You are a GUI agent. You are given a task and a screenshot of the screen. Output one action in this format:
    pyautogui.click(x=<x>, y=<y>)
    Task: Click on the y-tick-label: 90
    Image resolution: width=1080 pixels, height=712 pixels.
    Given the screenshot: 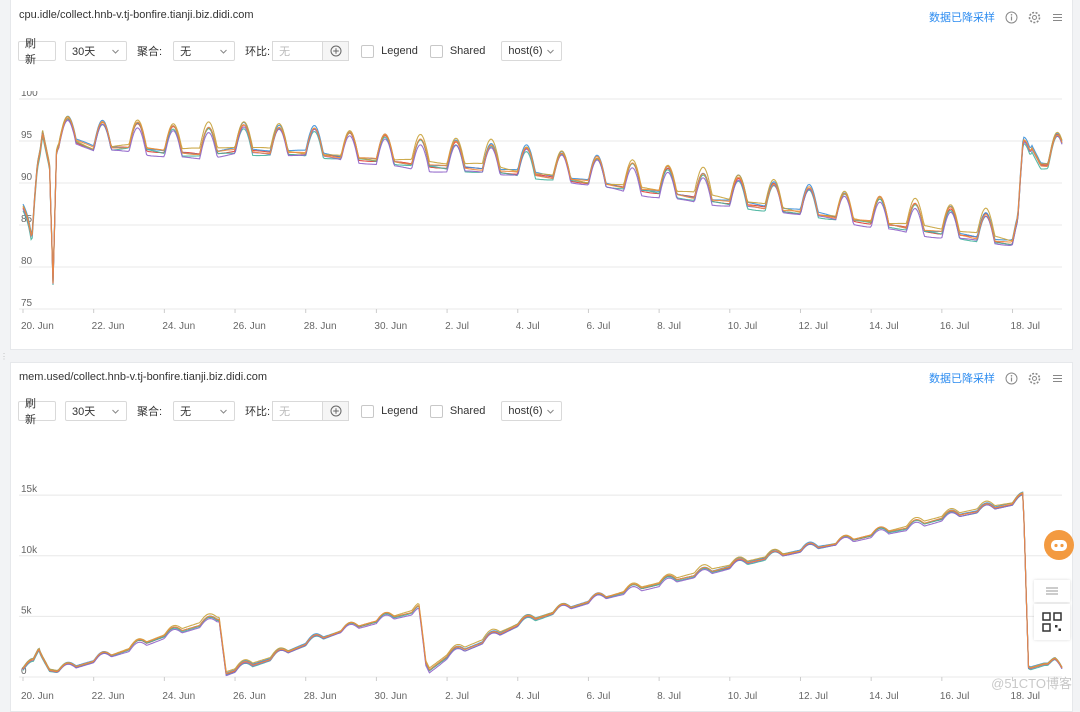 What is the action you would take?
    pyautogui.click(x=27, y=177)
    